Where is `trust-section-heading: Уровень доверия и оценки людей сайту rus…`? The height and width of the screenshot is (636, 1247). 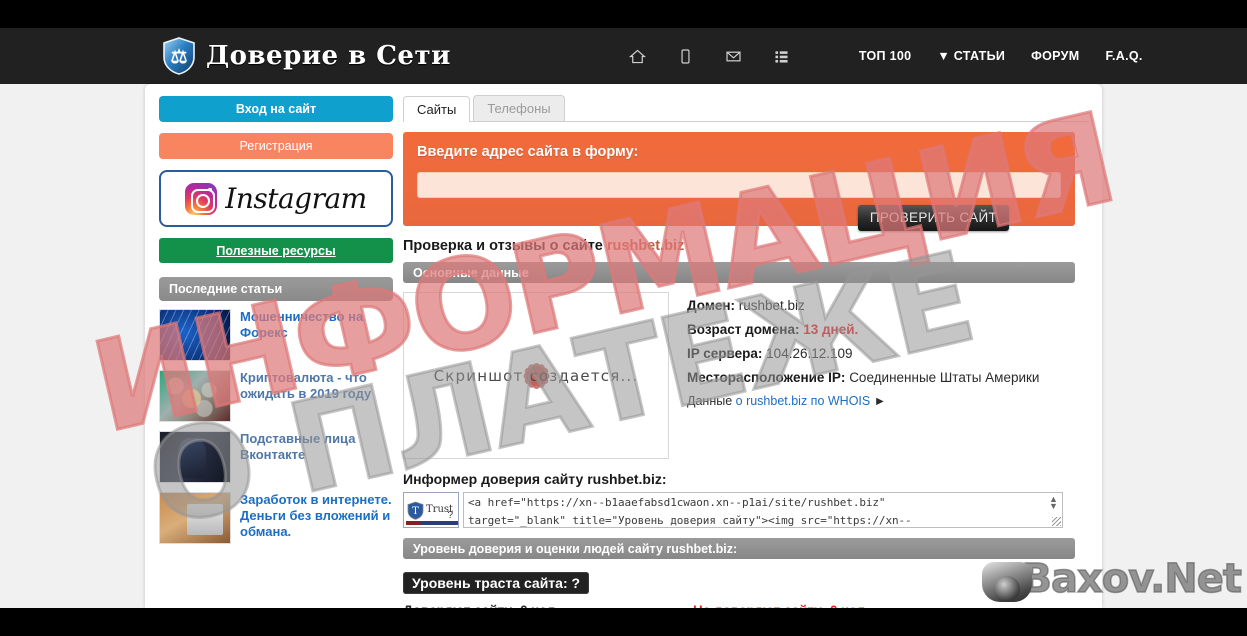
trust-section-heading: Уровень доверия и оценки людей сайту rus… is located at coordinates (739, 548).